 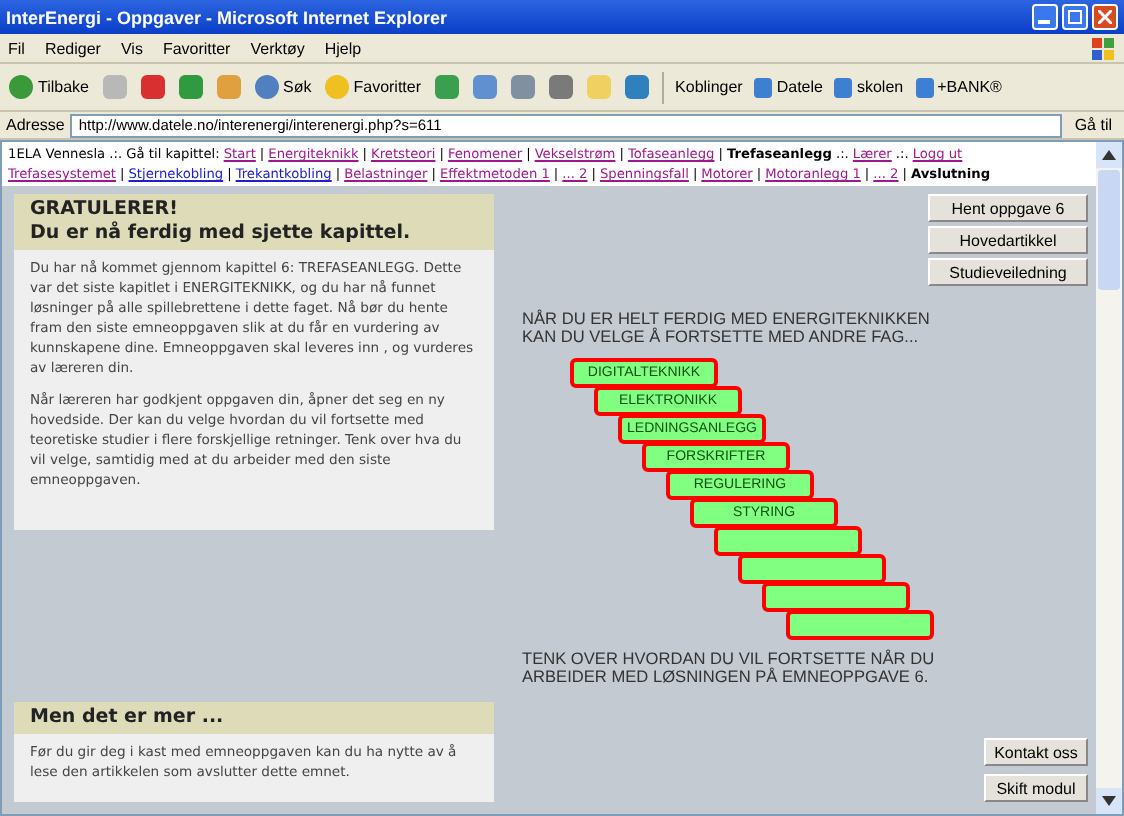 I want to click on menu-item: Verktøy, so click(x=277, y=48).